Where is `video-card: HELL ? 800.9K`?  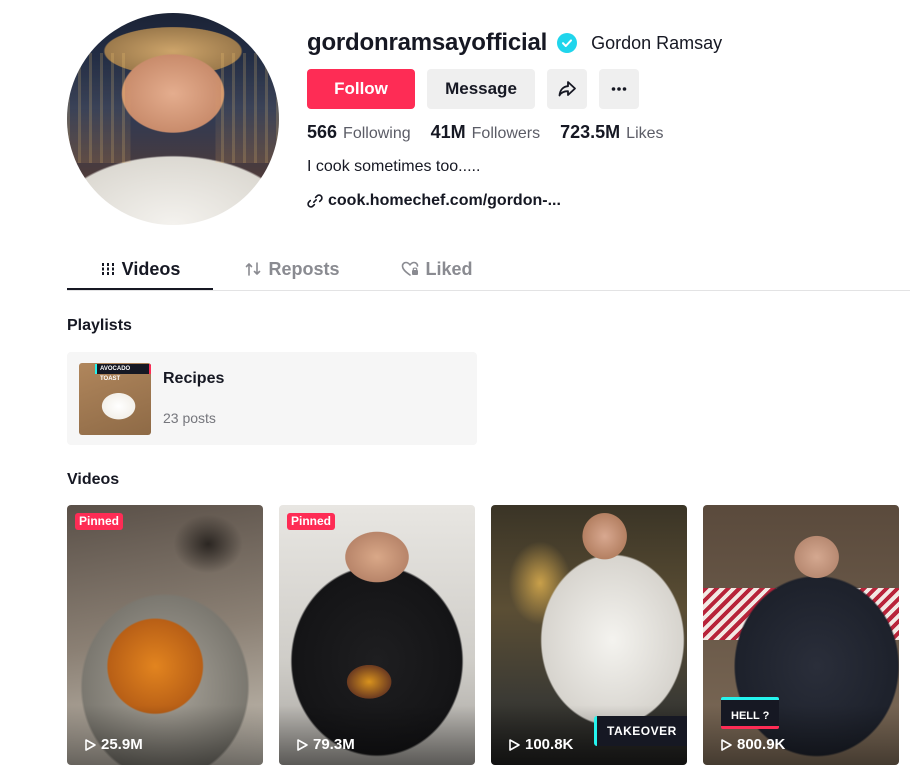
video-card: HELL ? 800.9K is located at coordinates (801, 635).